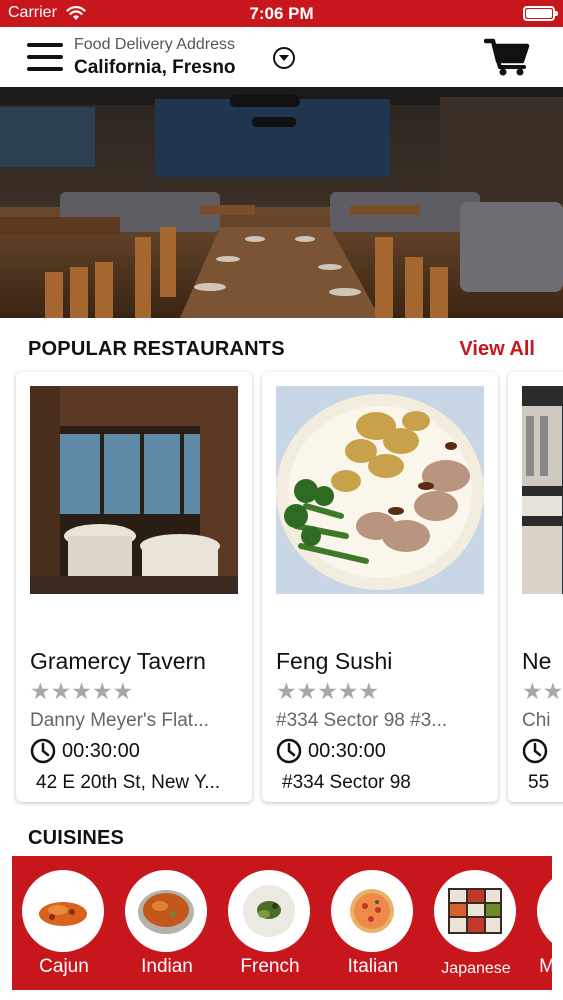  I want to click on cuisine-item-cajun: Cajun, so click(64, 930).